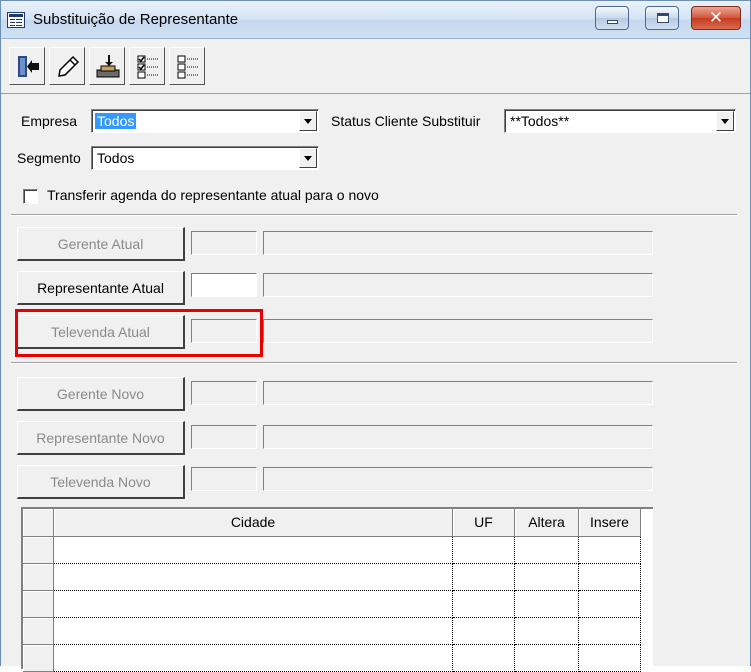  Describe the element at coordinates (30, 196) in the screenshot. I see `transfer-agenda-checkbox` at that location.